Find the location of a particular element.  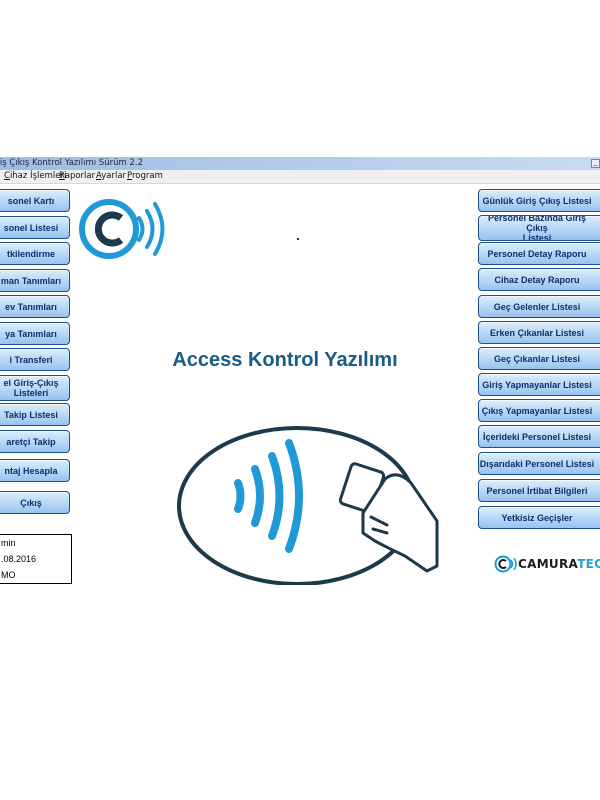

user-name: min is located at coordinates (8, 543).